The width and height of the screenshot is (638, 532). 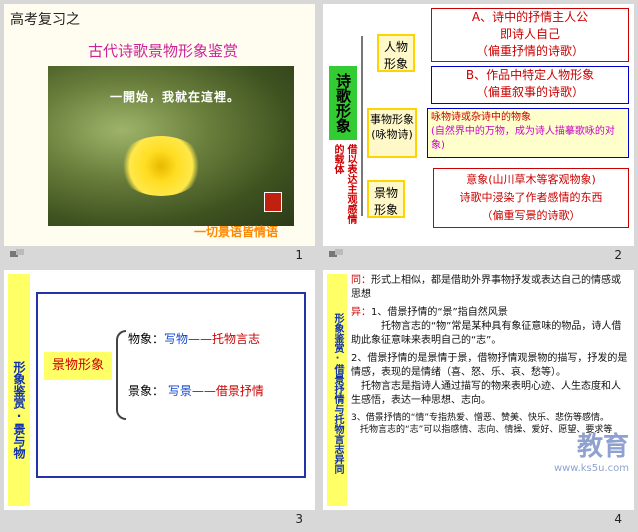 What do you see at coordinates (344, 184) in the screenshot?
I see `side-note: 借以表达主观感情的载体` at bounding box center [344, 184].